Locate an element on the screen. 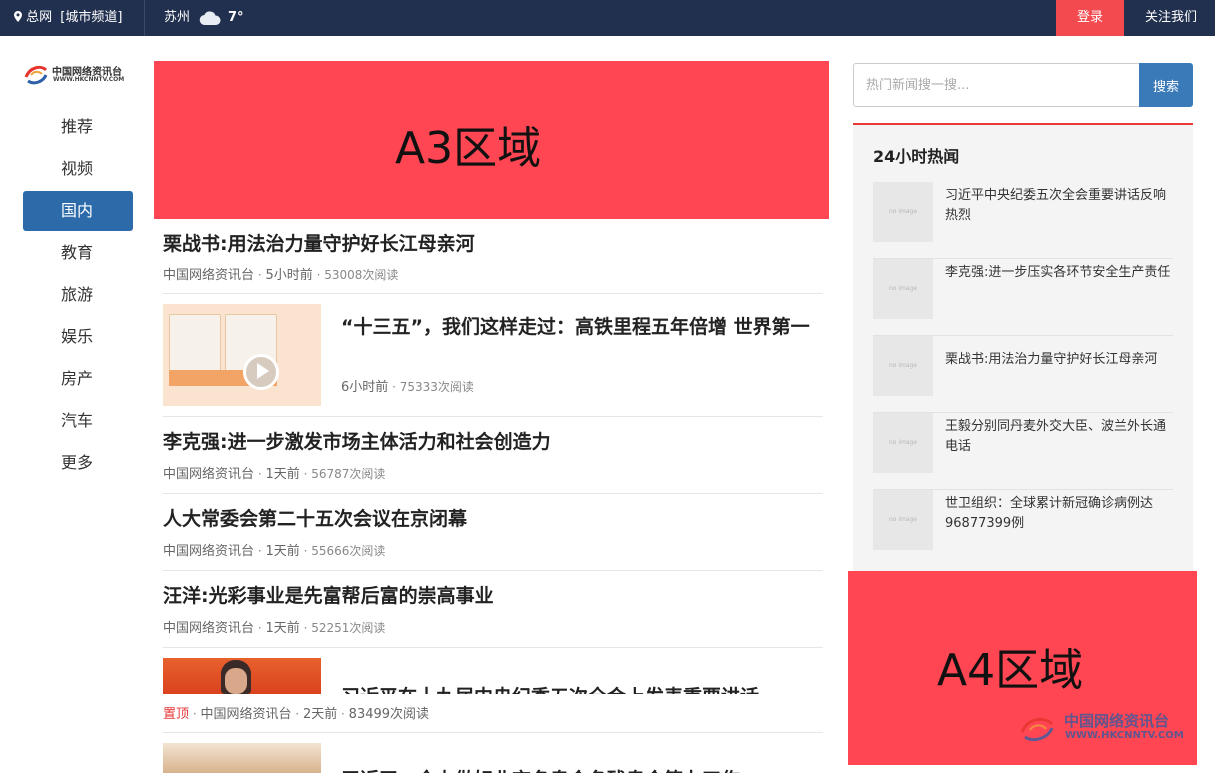 The height and width of the screenshot is (773, 1215). thumb-panel is located at coordinates (195, 345).